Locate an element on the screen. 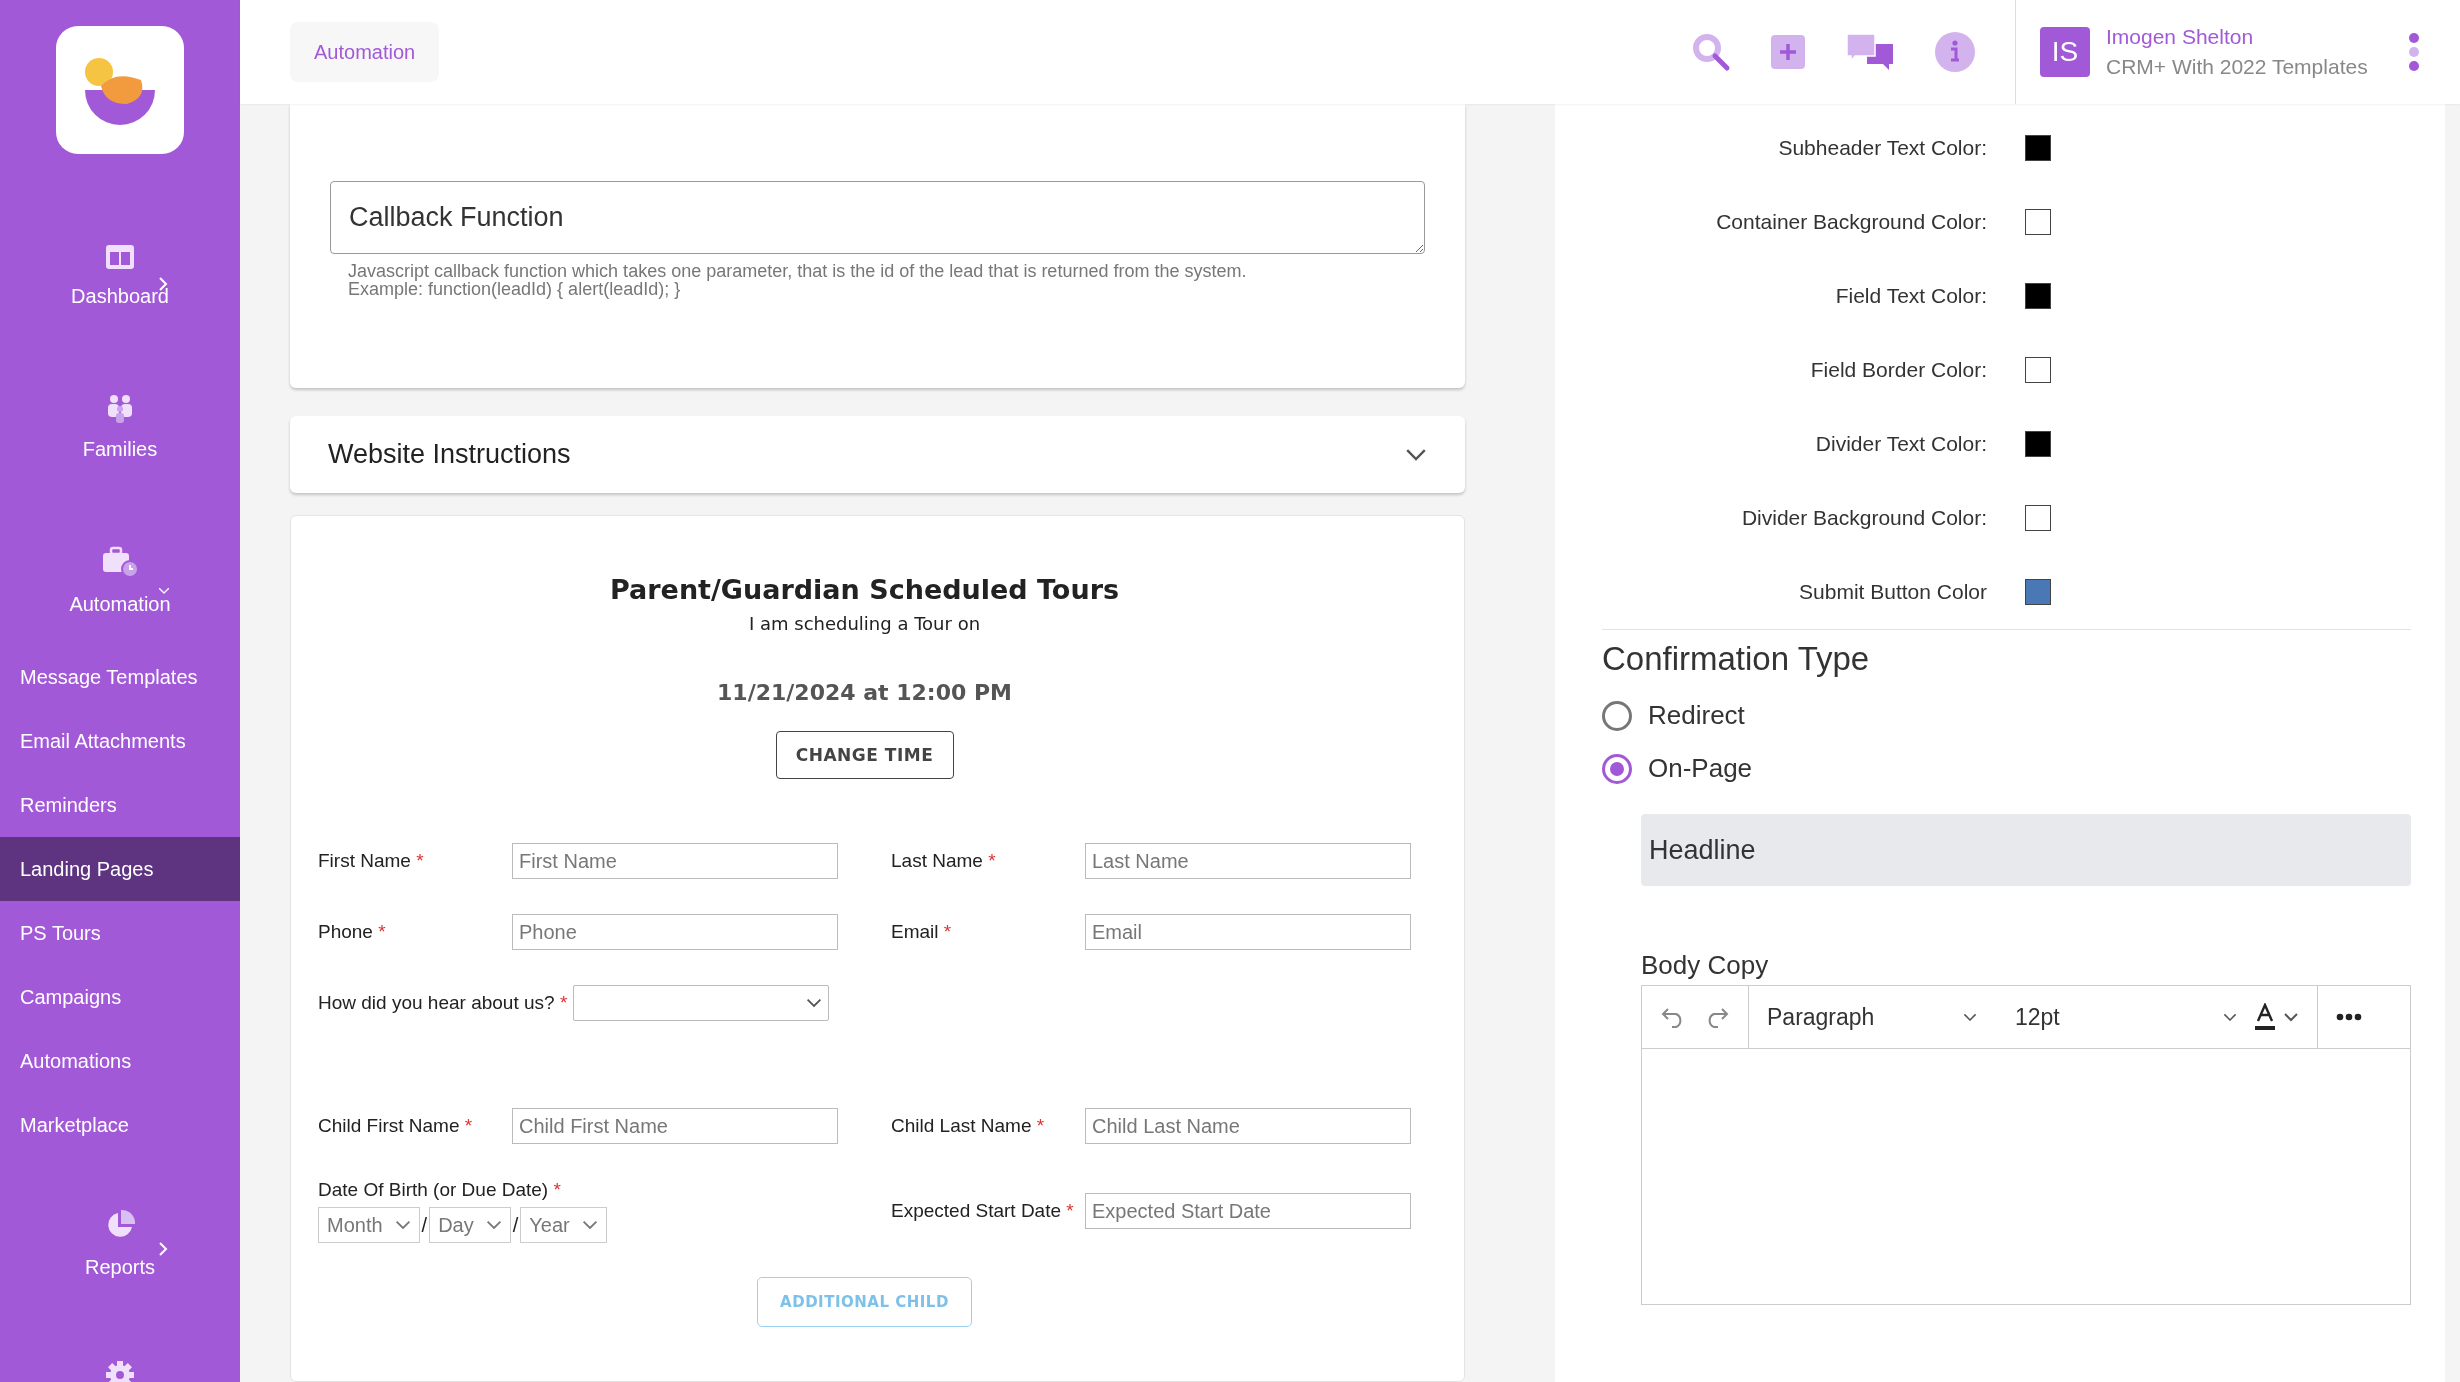  field-label: How did you hear about us? * is located at coordinates (443, 1003).